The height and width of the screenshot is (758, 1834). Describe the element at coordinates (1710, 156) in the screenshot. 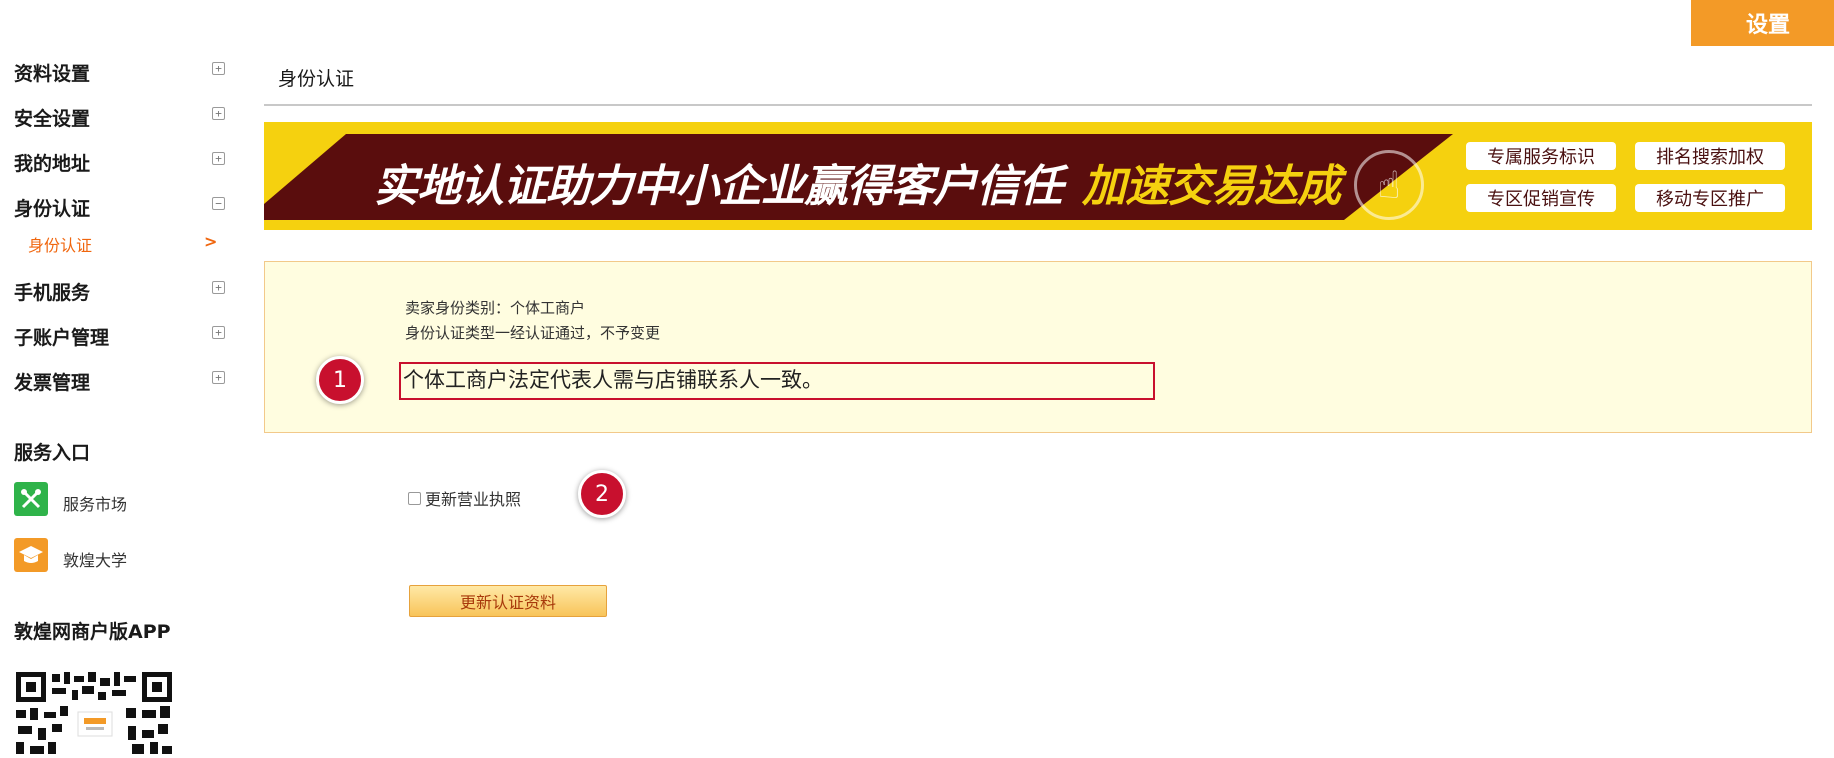

I see `banner-tag: 排名搜索加权` at that location.